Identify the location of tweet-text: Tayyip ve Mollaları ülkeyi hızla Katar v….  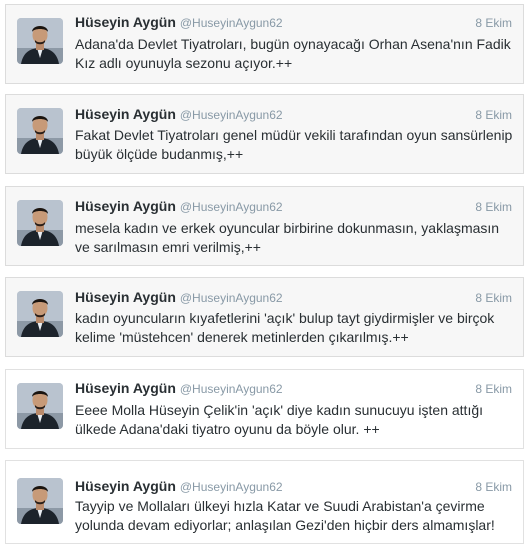
(285, 515).